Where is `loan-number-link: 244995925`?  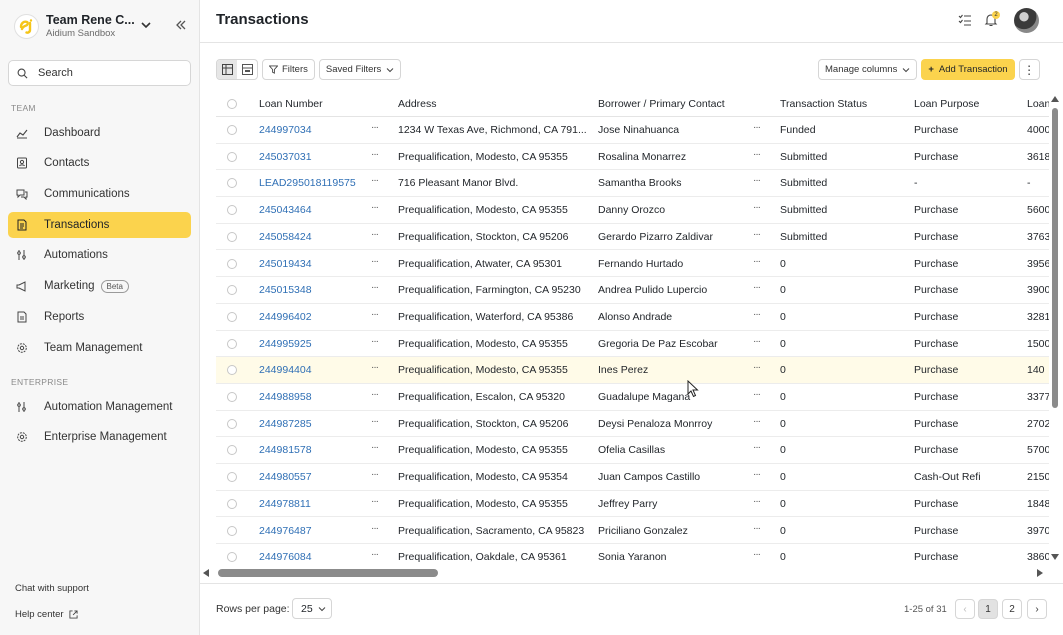
loan-number-link: 244995925 is located at coordinates (285, 344).